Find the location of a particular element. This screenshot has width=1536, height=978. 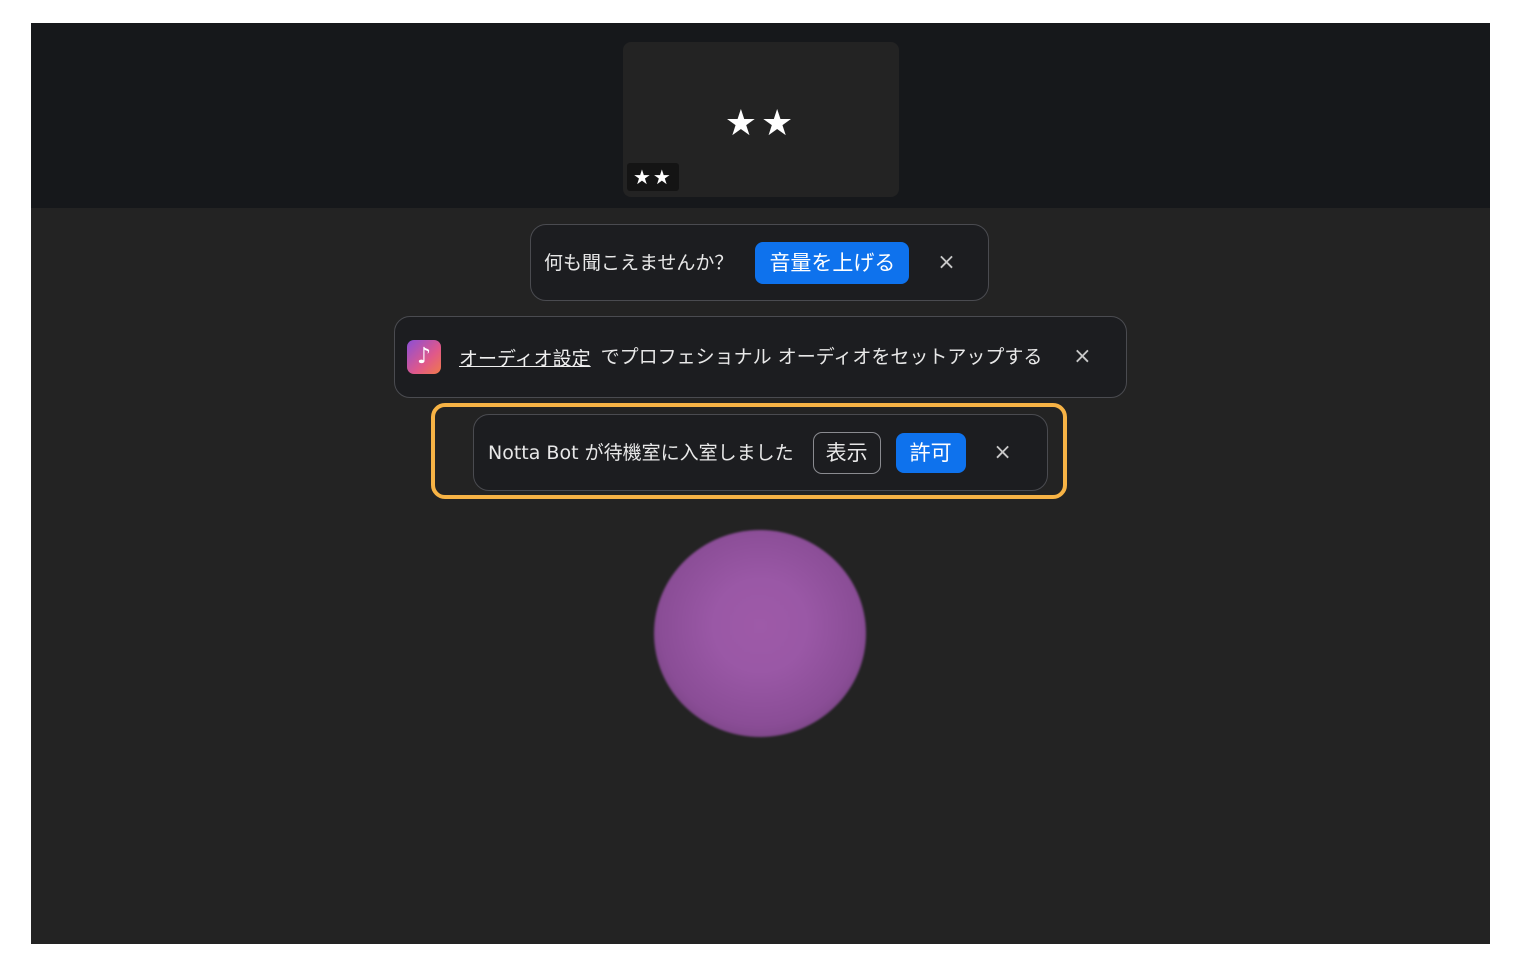

view-button: 表示 is located at coordinates (846, 452).